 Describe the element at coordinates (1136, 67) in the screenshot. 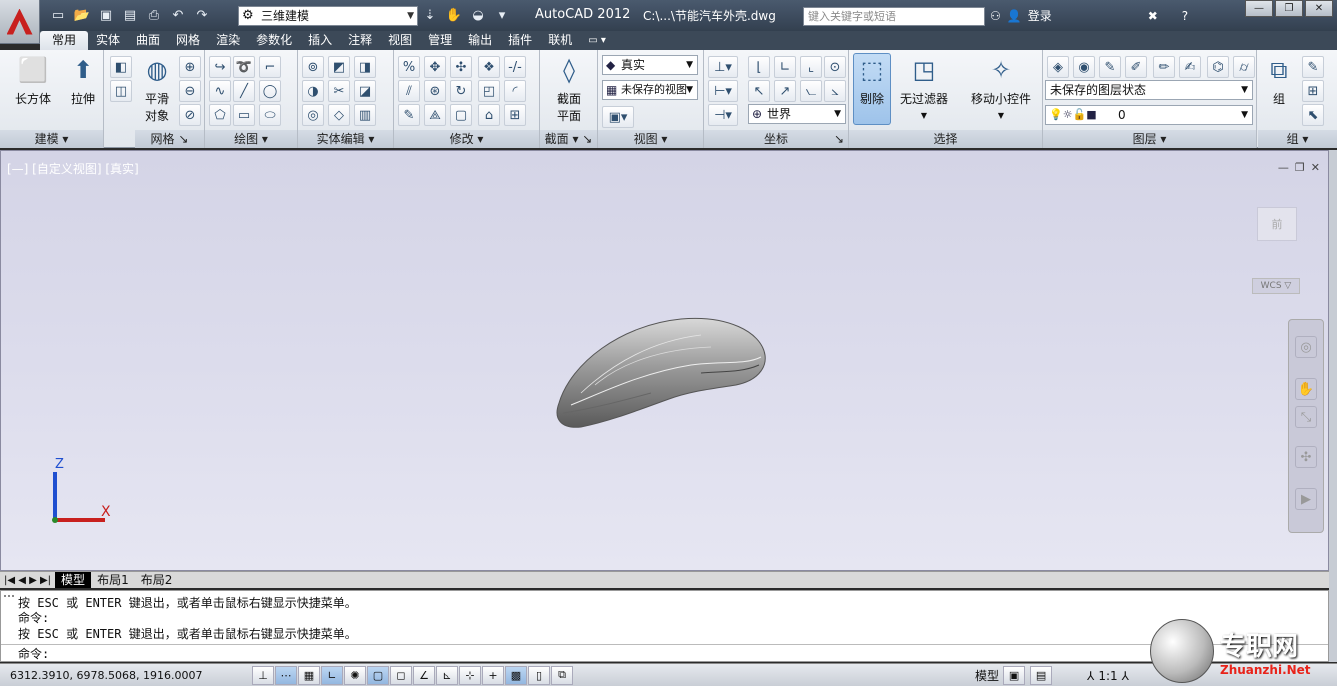

I see `layer-unisolate-icon: ✐` at that location.